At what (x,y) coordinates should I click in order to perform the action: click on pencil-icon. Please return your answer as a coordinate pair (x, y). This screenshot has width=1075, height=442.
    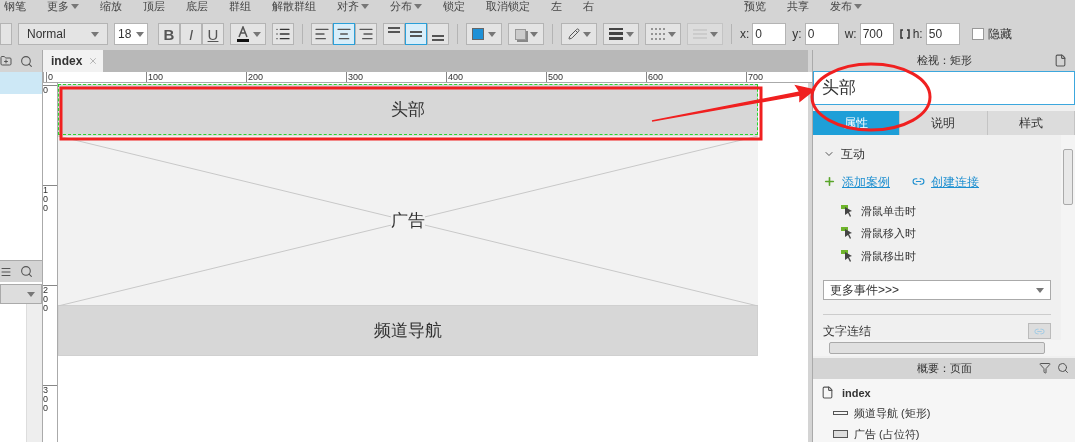
    Looking at the image, I should click on (573, 34).